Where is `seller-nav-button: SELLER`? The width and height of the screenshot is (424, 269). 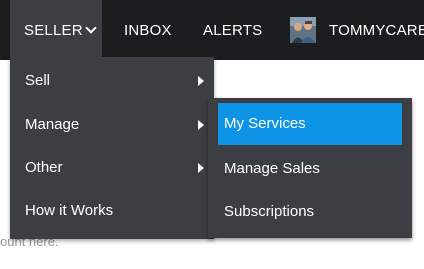 seller-nav-button: SELLER is located at coordinates (56, 30).